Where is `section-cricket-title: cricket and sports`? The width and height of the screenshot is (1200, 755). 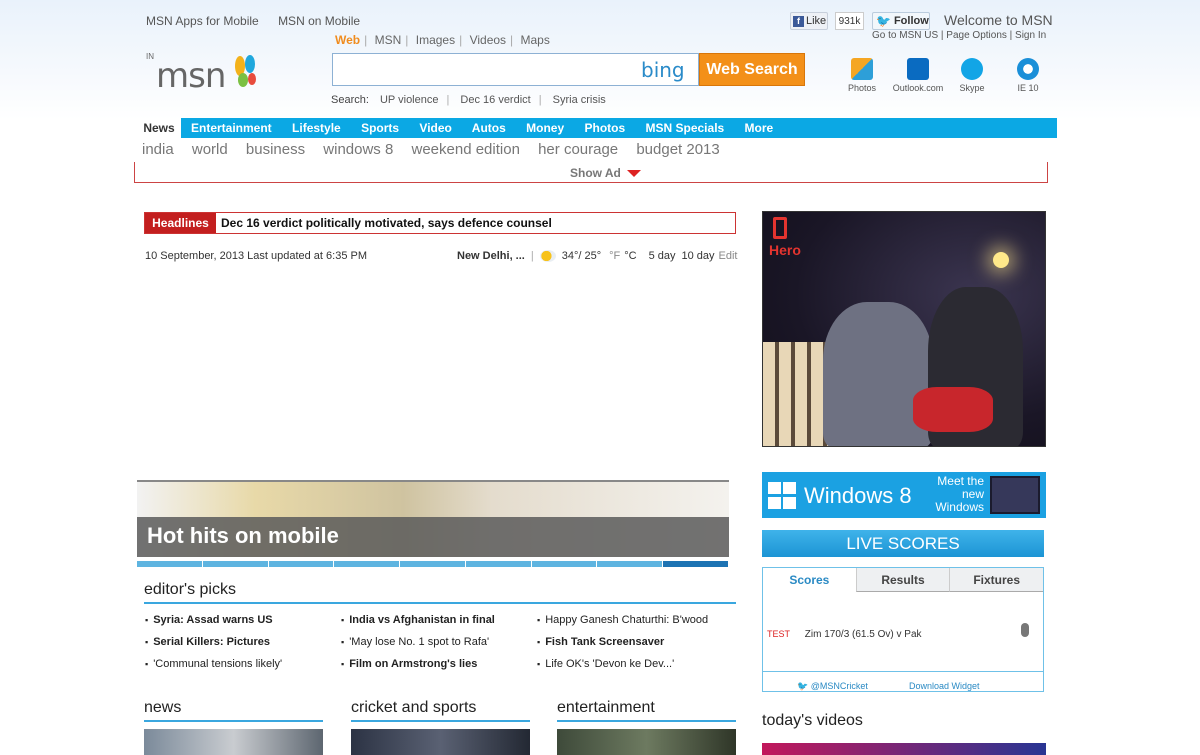
section-cricket-title: cricket and sports is located at coordinates (440, 710).